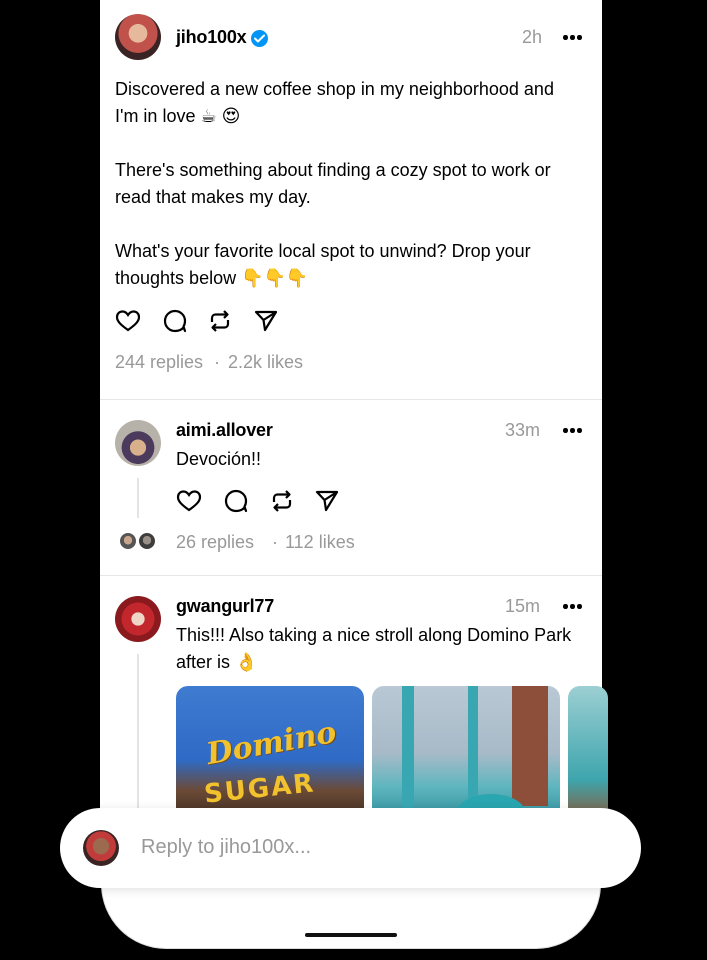 This screenshot has width=707, height=960. Describe the element at coordinates (225, 606) in the screenshot. I see `reply-author-username: gwangurl77` at that location.